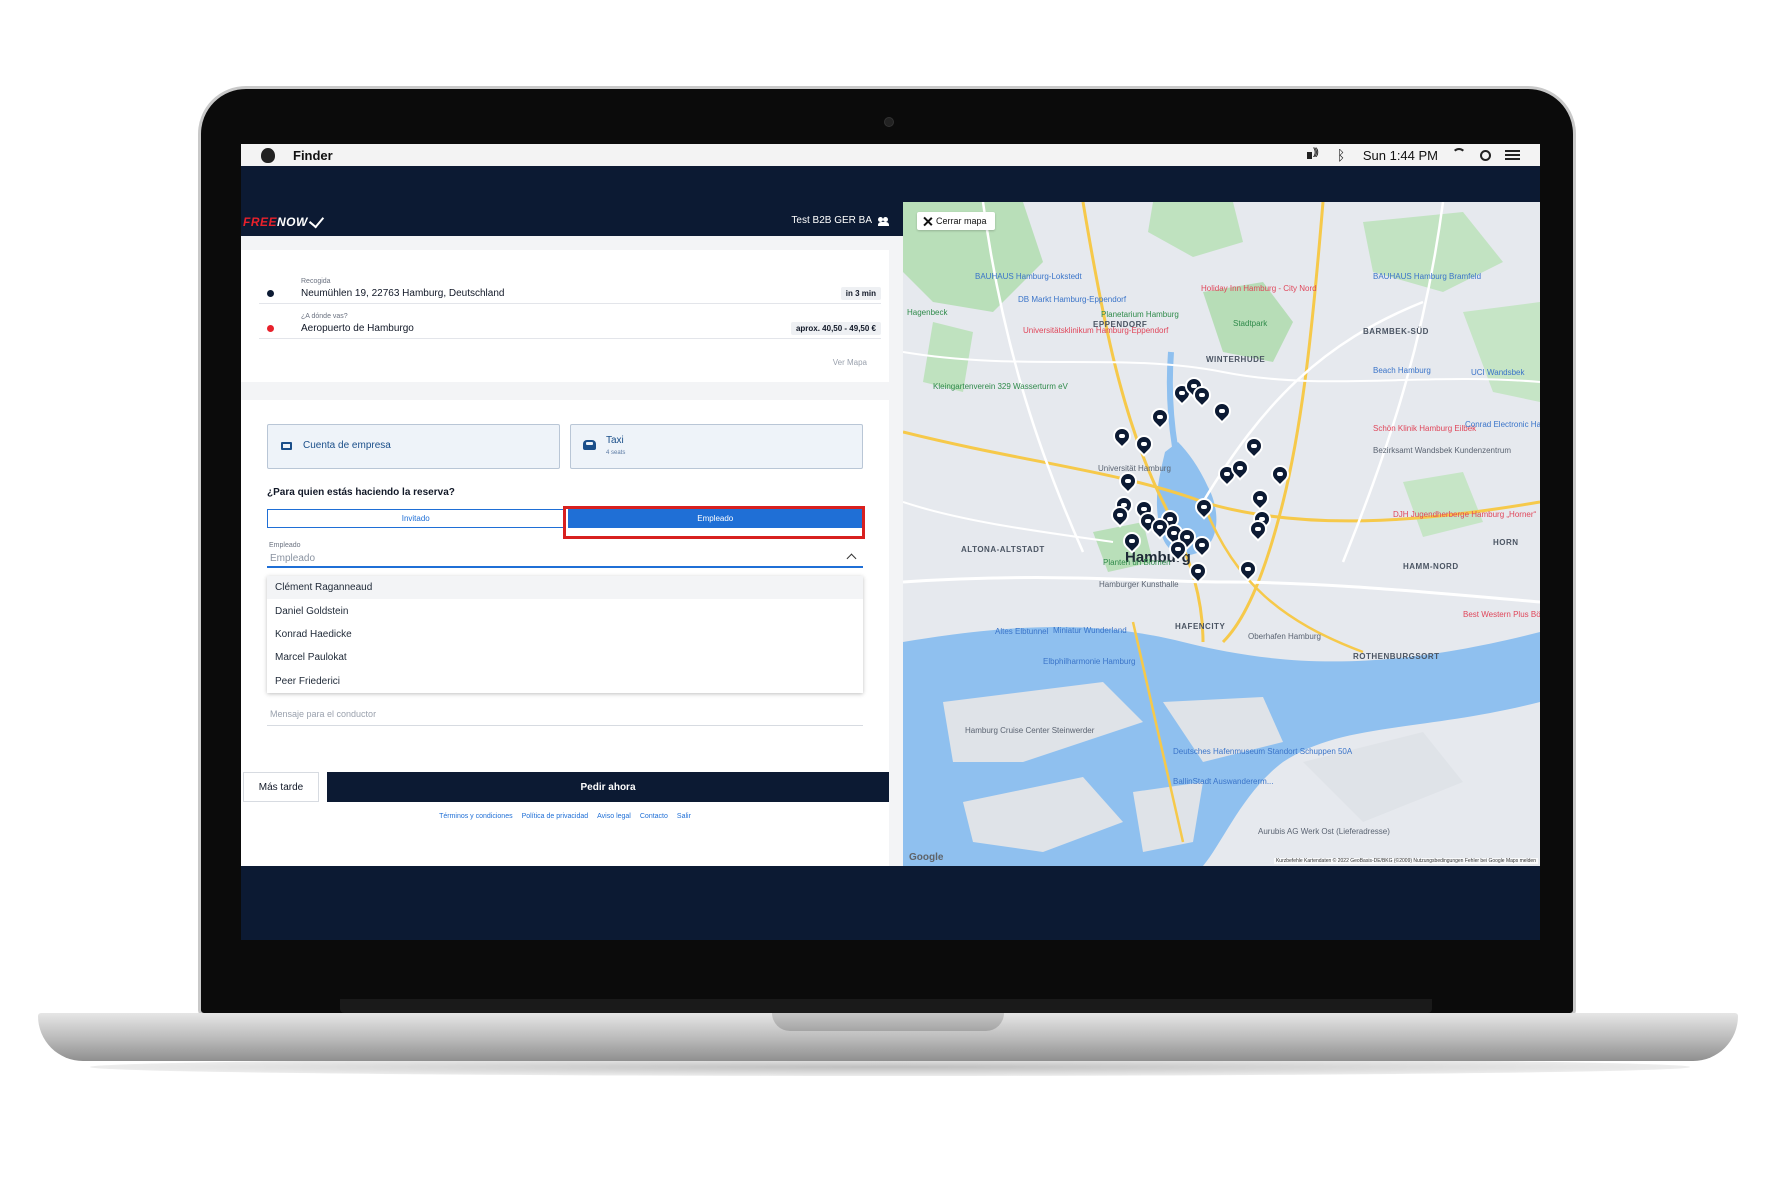 The width and height of the screenshot is (1772, 1181). I want to click on map-poi: Stadtpark, so click(1250, 323).